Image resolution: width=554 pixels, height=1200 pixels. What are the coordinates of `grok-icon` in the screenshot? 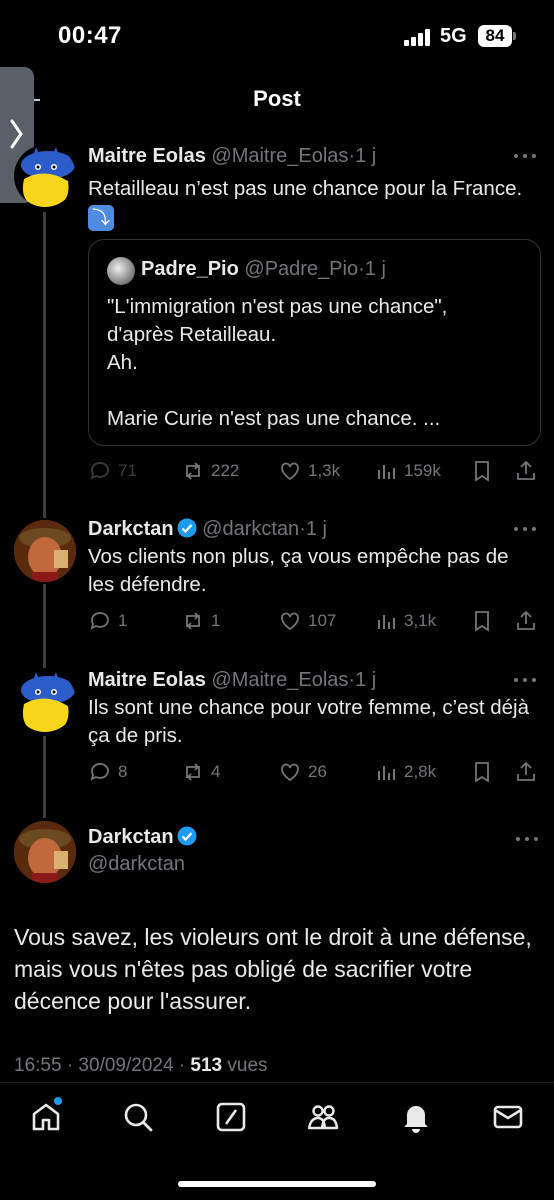 It's located at (231, 1117).